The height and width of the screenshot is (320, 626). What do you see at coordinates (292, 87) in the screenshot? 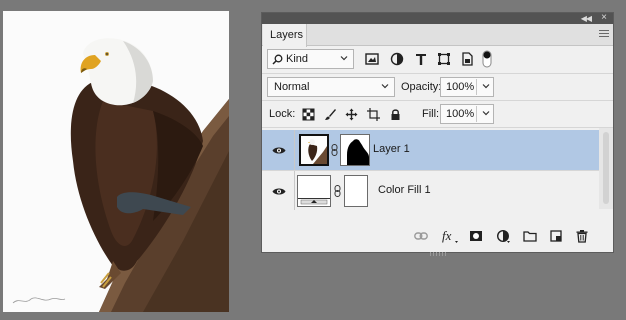
I see `blend-mode-value: Normal` at bounding box center [292, 87].